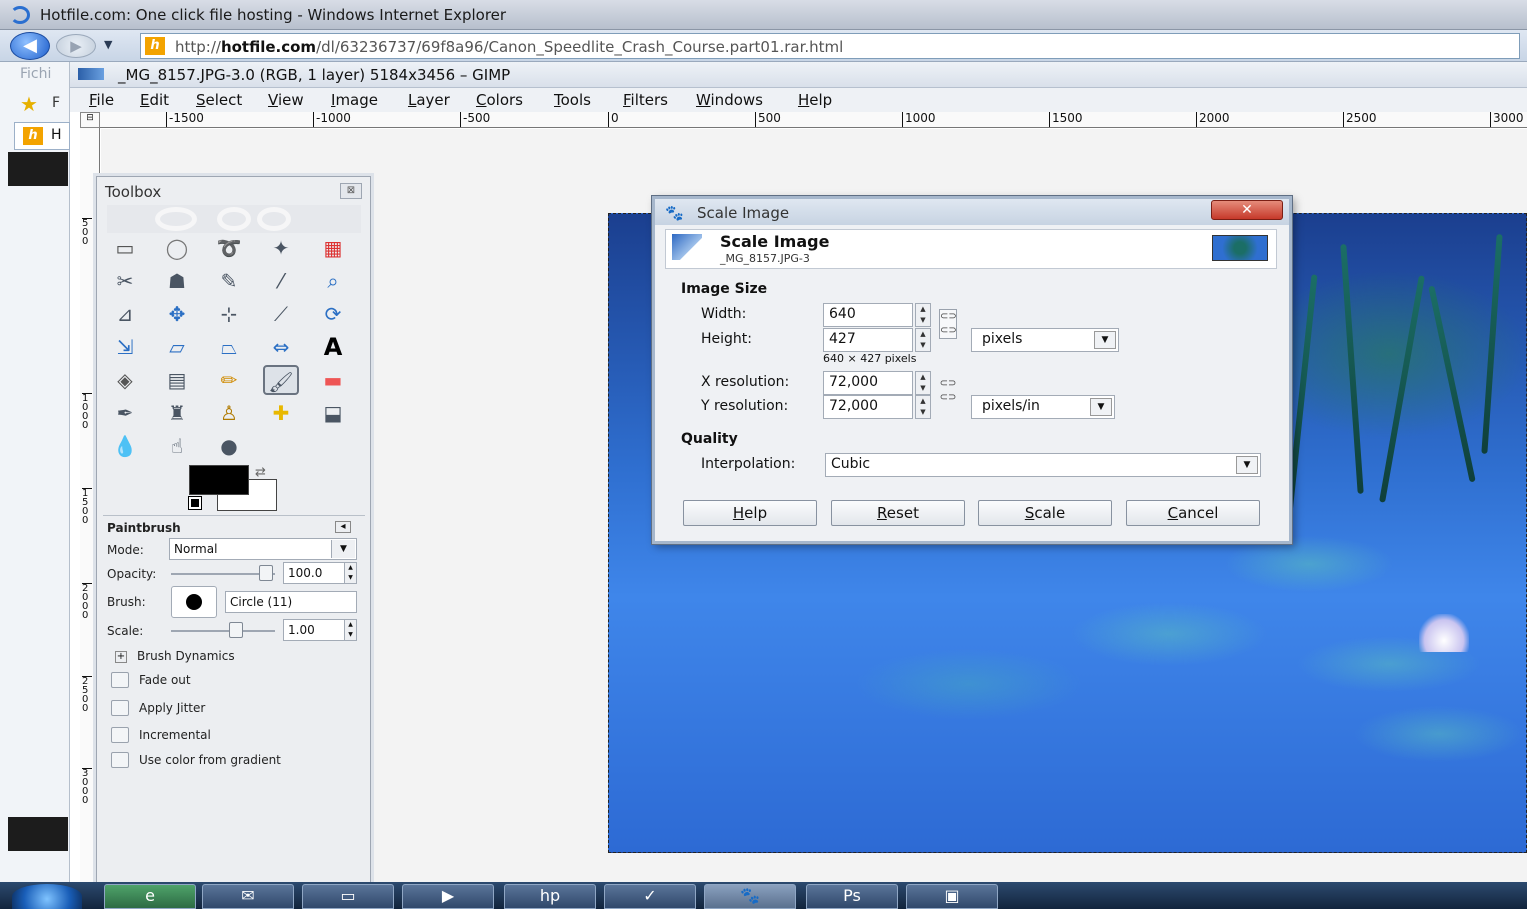 The height and width of the screenshot is (909, 1527). What do you see at coordinates (229, 347) in the screenshot?
I see `perspective-icon: ⏢` at bounding box center [229, 347].